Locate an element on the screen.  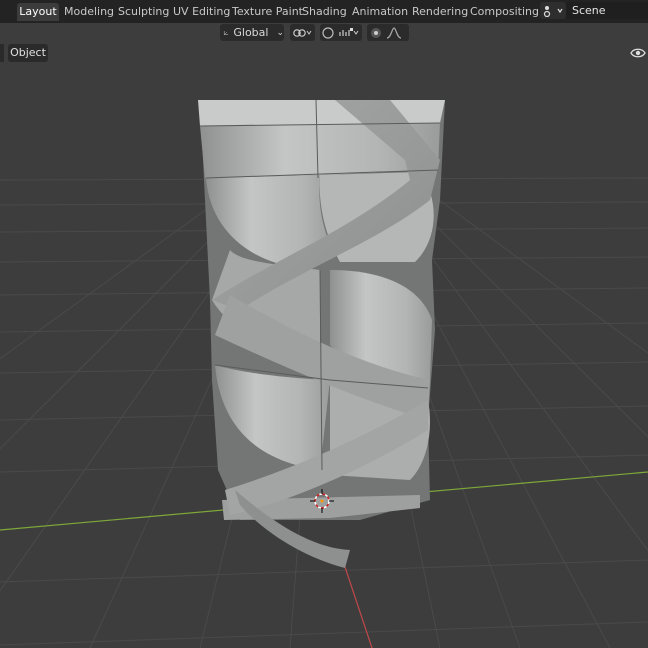
pivot-point-dropdown is located at coordinates (302, 32).